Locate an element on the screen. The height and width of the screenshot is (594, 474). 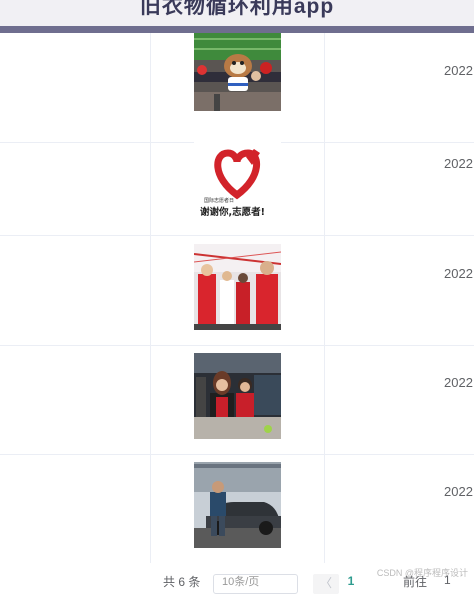
volunteers-indoor-photo is located at coordinates (237, 396).